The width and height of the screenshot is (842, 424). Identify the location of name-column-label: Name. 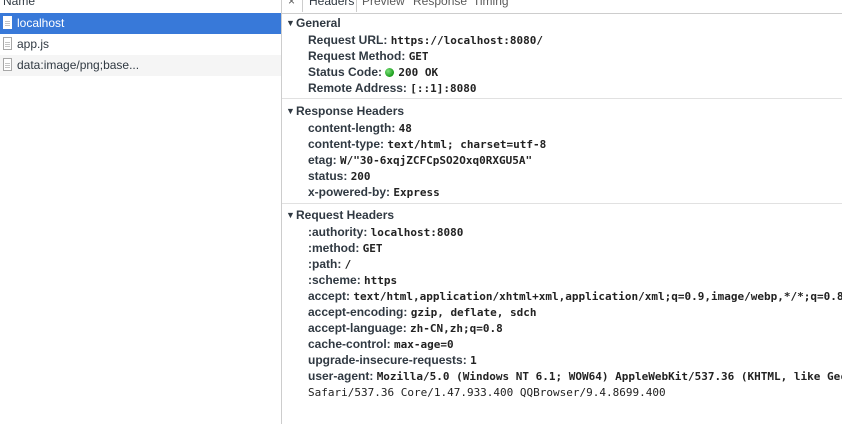
(19, 4).